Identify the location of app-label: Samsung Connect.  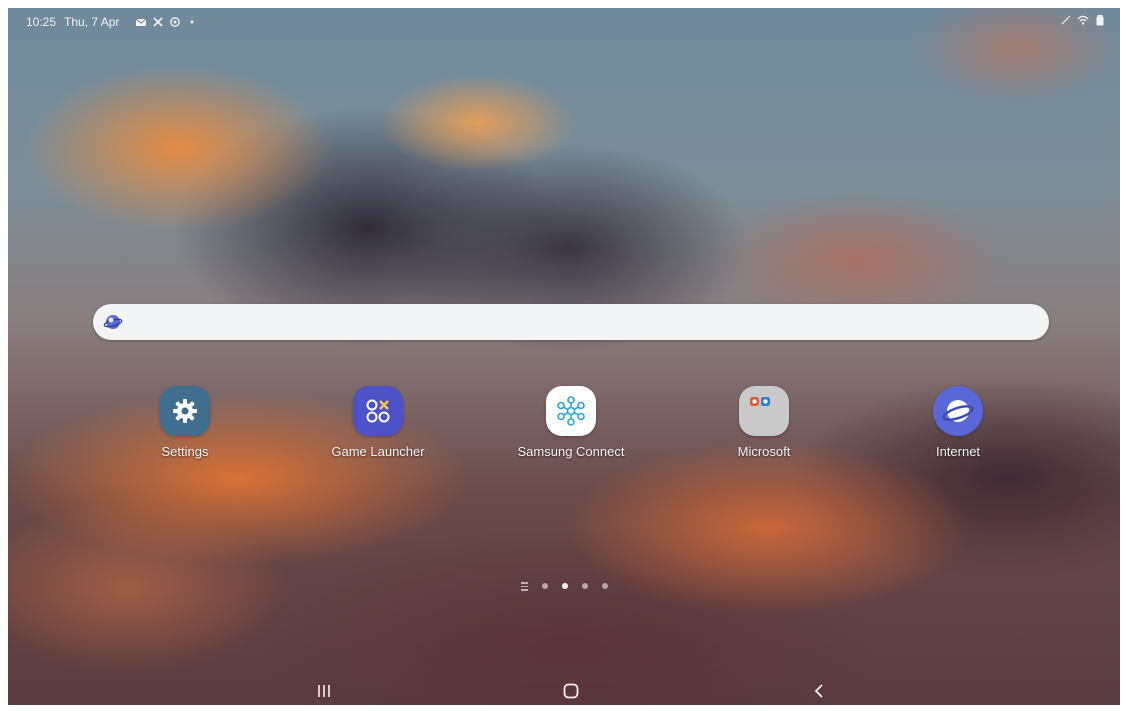
(571, 451).